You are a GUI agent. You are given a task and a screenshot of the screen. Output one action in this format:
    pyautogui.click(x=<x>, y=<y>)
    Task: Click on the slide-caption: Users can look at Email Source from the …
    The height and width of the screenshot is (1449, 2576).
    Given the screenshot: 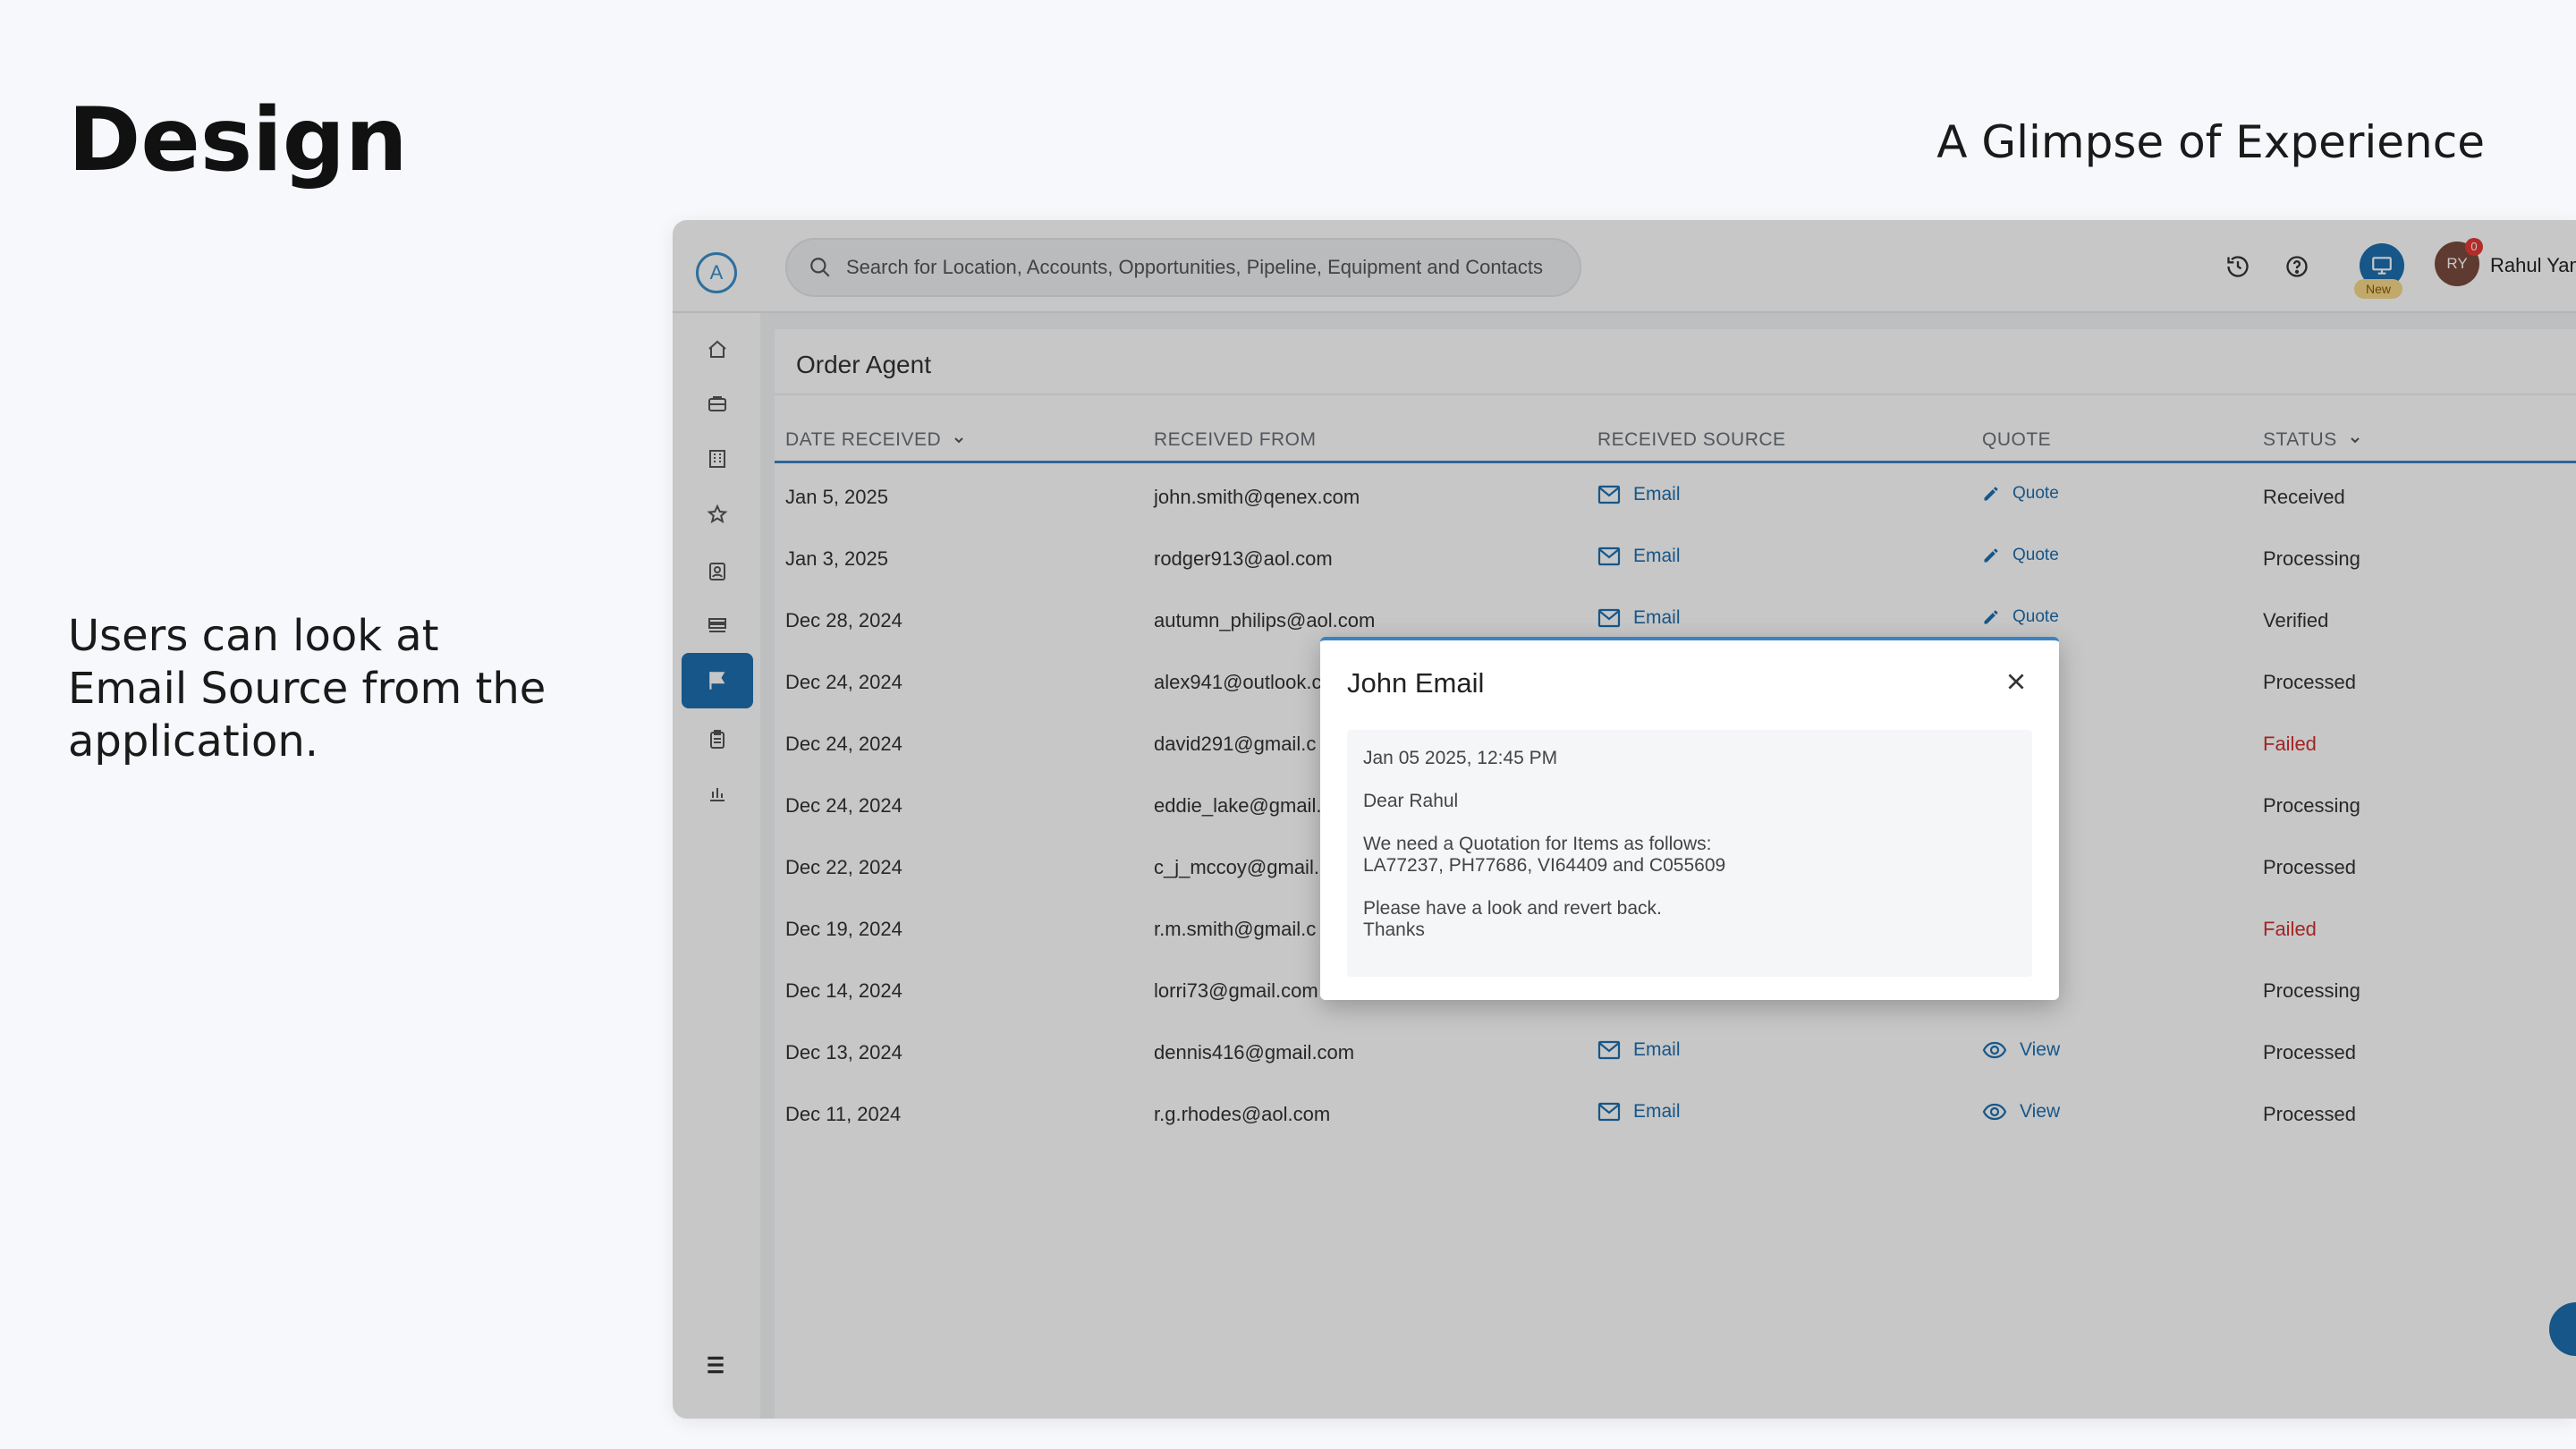 What is the action you would take?
    pyautogui.click(x=307, y=689)
    